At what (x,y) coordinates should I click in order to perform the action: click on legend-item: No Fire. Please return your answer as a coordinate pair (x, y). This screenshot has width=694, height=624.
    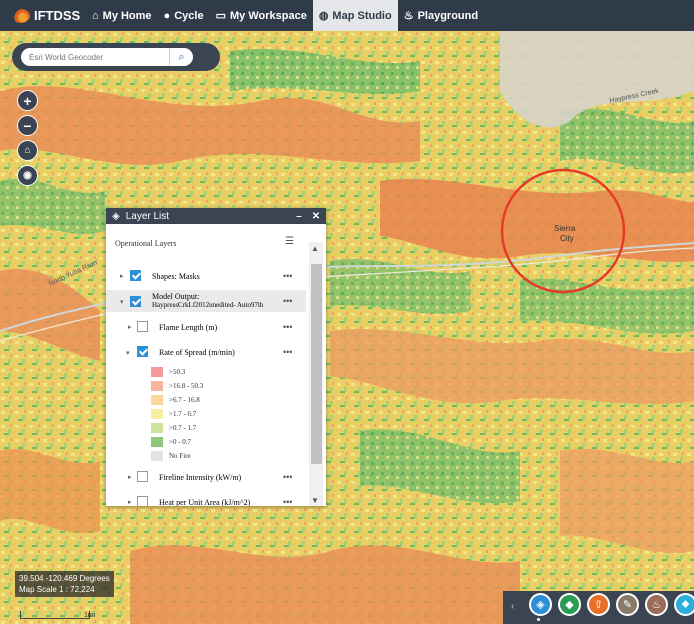
    Looking at the image, I should click on (171, 456).